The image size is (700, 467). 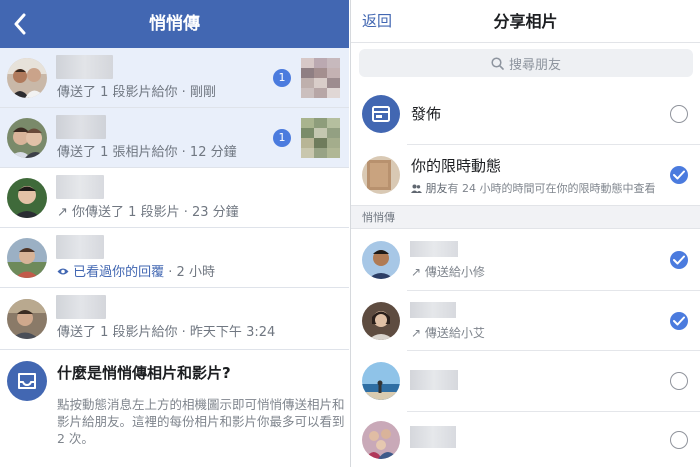 What do you see at coordinates (497, 63) in the screenshot?
I see `search-icon` at bounding box center [497, 63].